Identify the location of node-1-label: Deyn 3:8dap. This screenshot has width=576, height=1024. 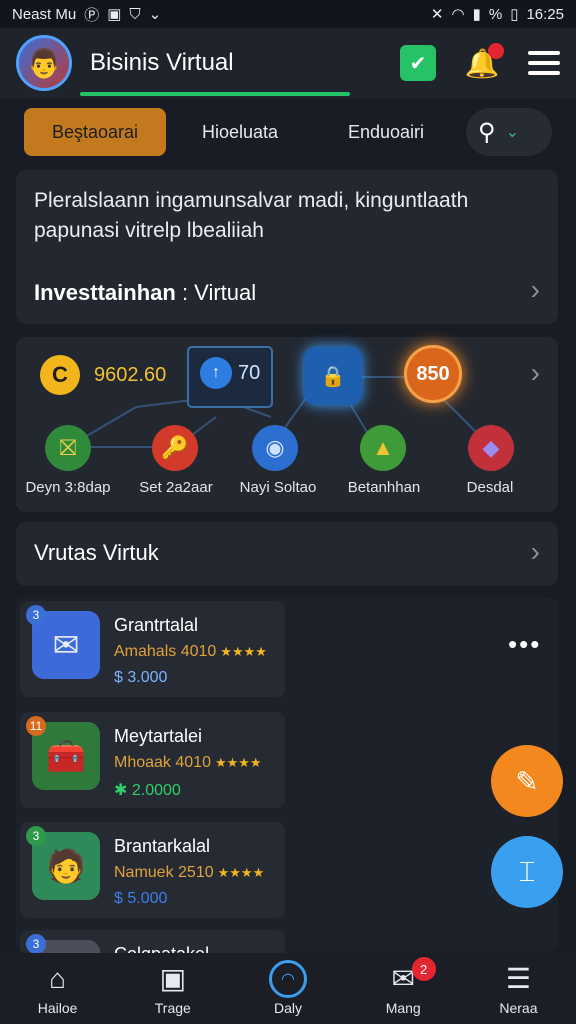
(68, 487).